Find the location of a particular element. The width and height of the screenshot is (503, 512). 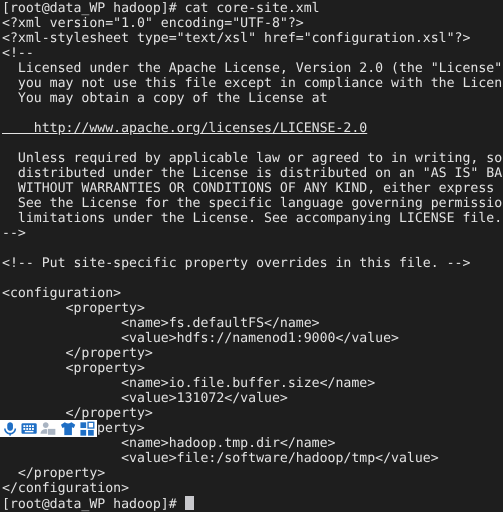

terminal-line: <?xml version="1.0" encoding="UTF-8"?> is located at coordinates (153, 23).